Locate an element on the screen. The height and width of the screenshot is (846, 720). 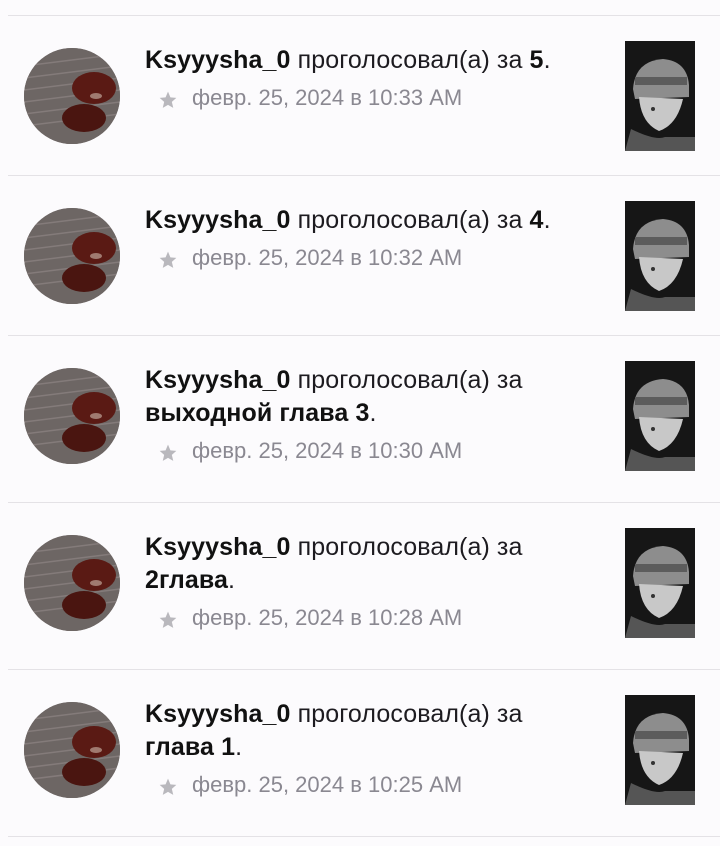
chapter-link: выходной глава 3 is located at coordinates (257, 413).